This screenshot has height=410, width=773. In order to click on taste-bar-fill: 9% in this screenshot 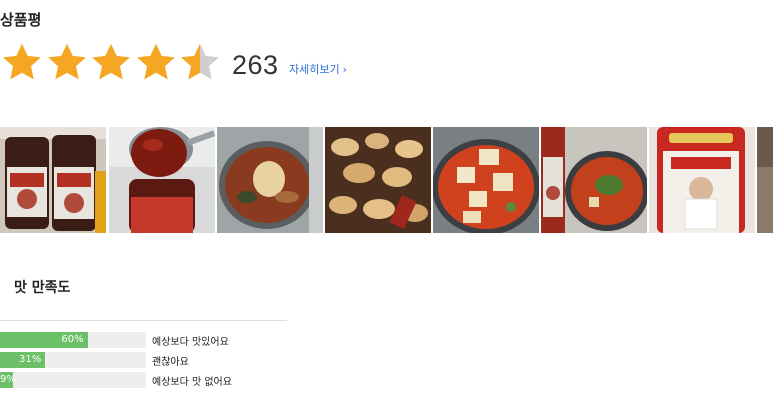, I will do `click(8, 380)`.